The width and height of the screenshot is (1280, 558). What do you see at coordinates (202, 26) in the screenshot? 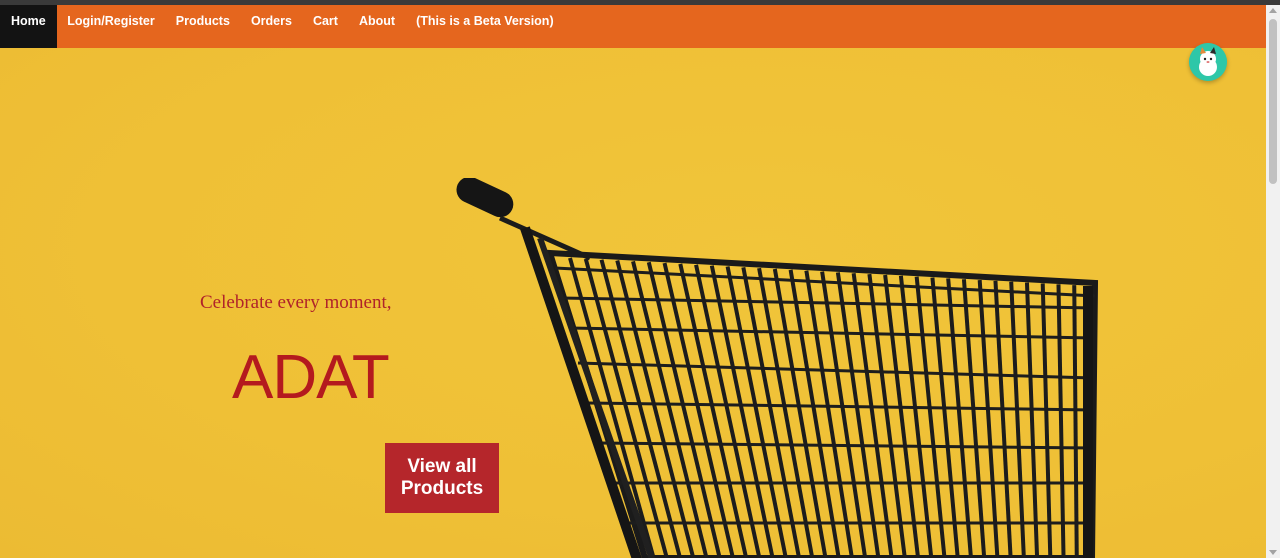
I see `nav-products: Products` at bounding box center [202, 26].